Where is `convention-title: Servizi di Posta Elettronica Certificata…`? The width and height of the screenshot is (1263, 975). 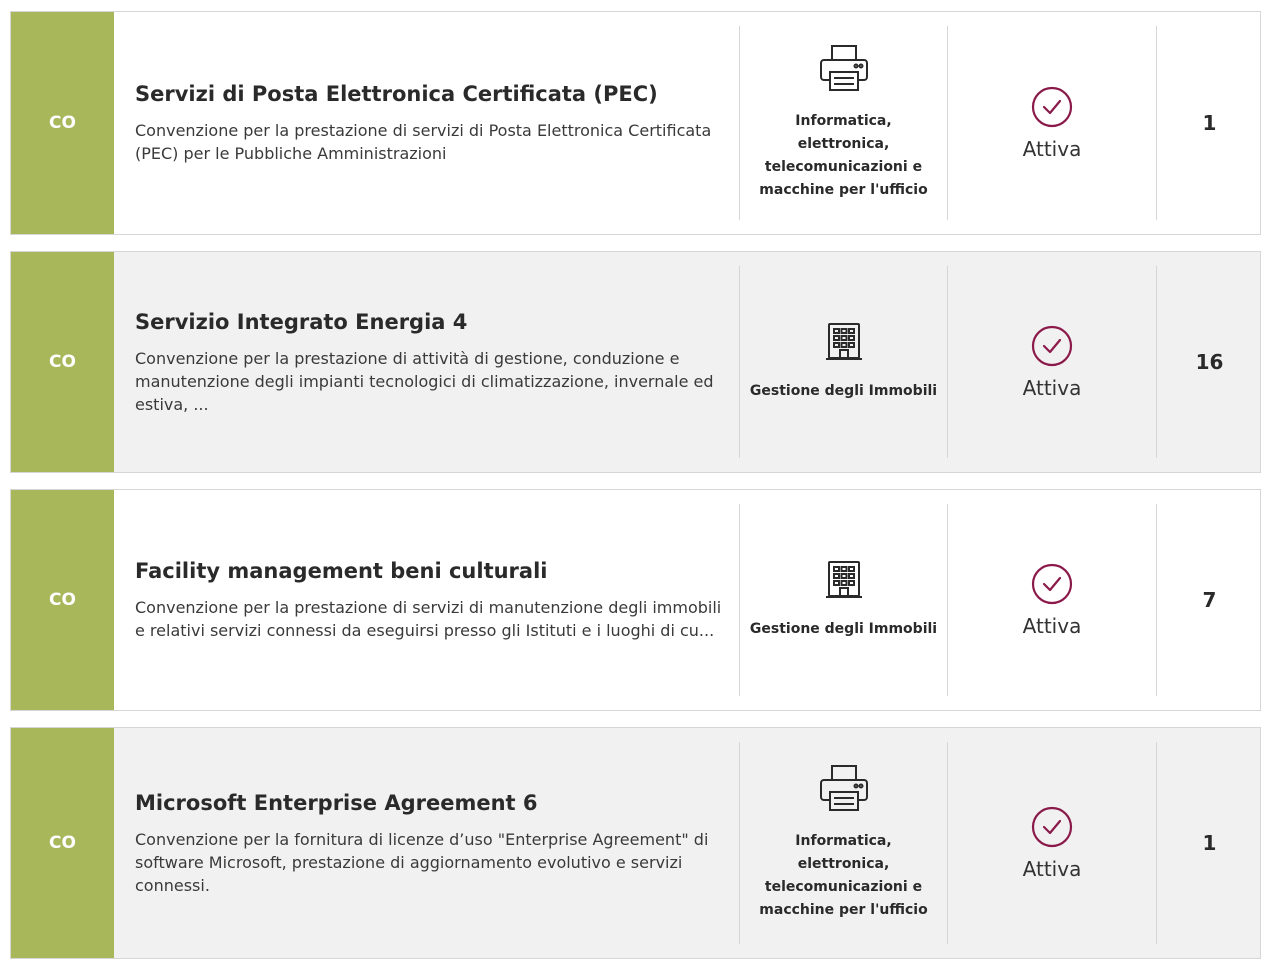
convention-title: Servizi di Posta Elettronica Certificata… is located at coordinates (436, 94).